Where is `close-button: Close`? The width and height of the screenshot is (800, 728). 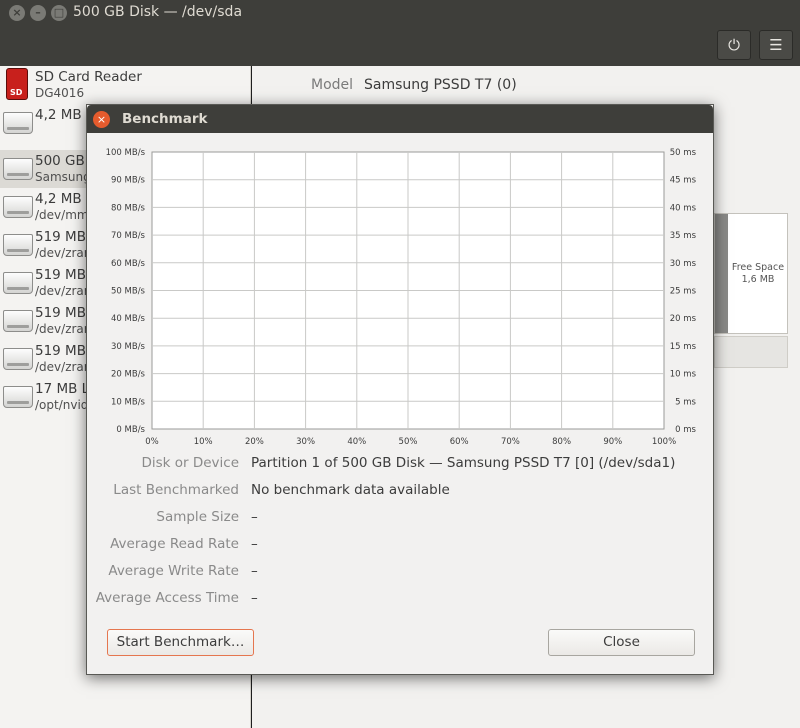 close-button: Close is located at coordinates (621, 642).